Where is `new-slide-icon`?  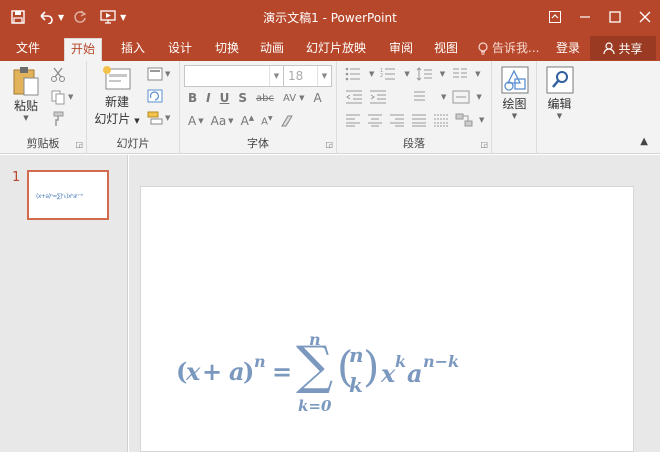
new-slide-icon is located at coordinates (117, 78).